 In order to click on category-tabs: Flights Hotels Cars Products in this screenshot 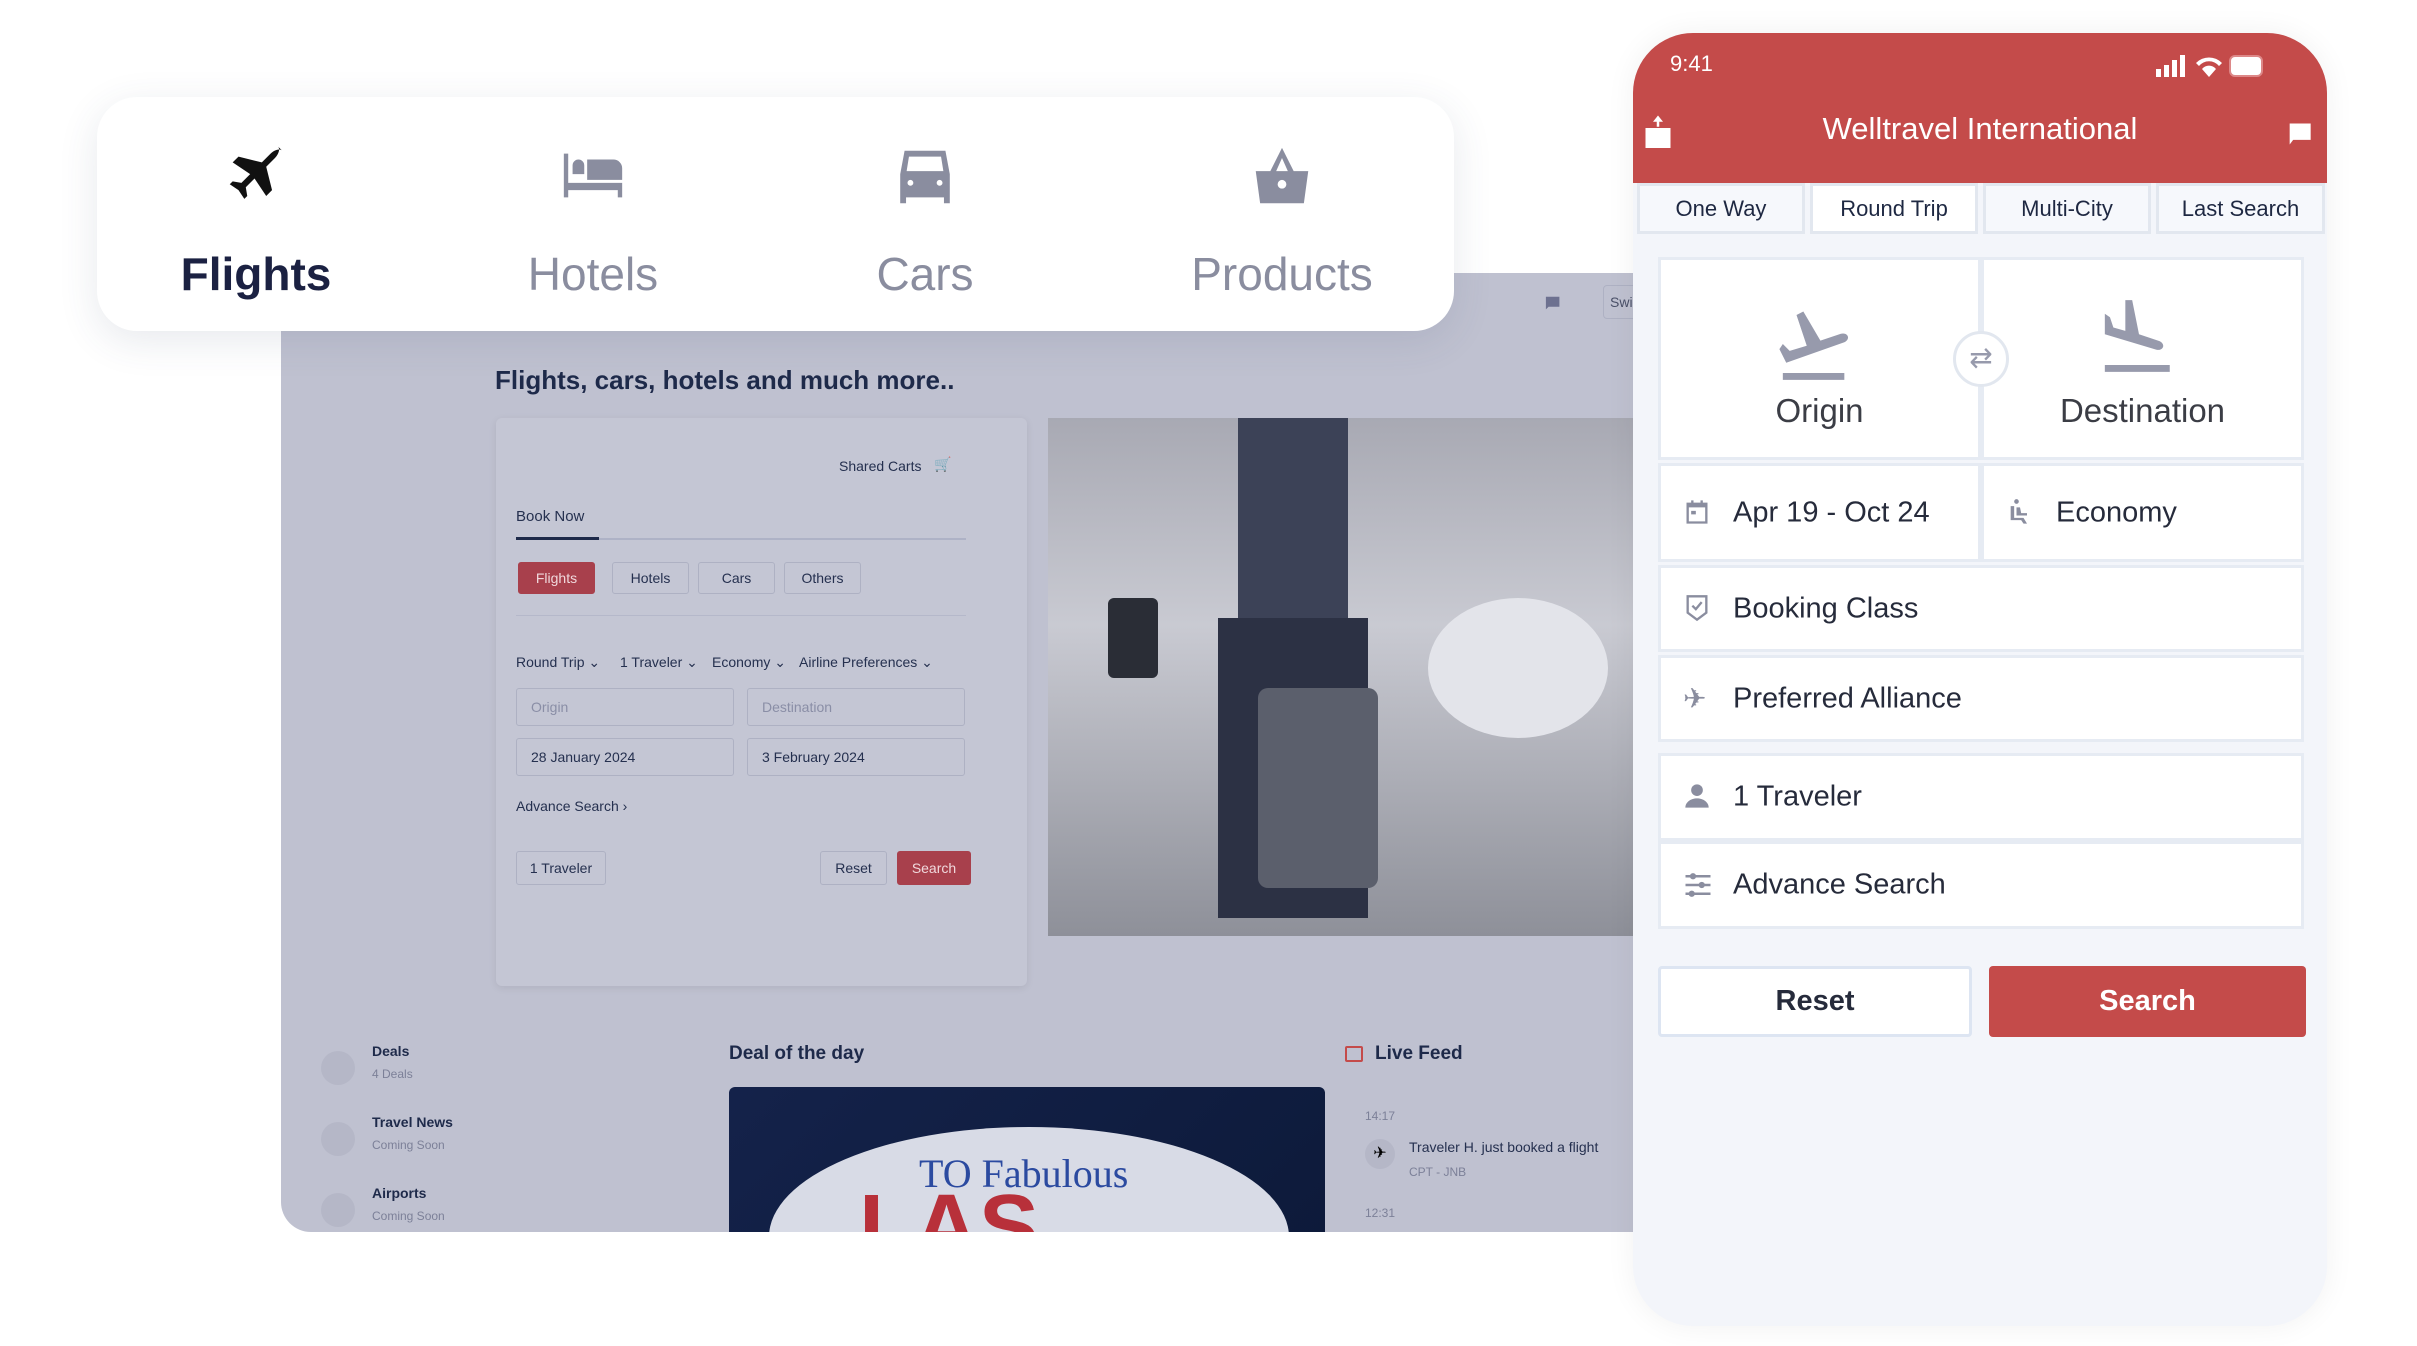, I will do `click(775, 214)`.